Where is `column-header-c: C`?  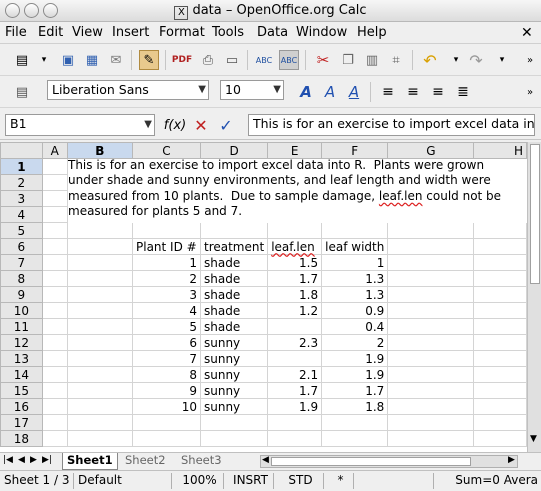 column-header-c: C is located at coordinates (166, 150).